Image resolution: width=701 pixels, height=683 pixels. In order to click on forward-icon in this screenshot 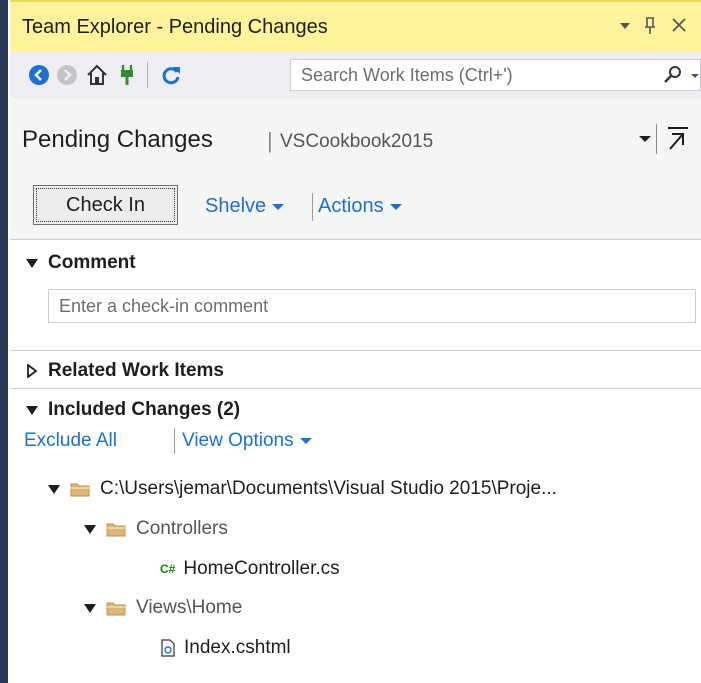, I will do `click(67, 75)`.